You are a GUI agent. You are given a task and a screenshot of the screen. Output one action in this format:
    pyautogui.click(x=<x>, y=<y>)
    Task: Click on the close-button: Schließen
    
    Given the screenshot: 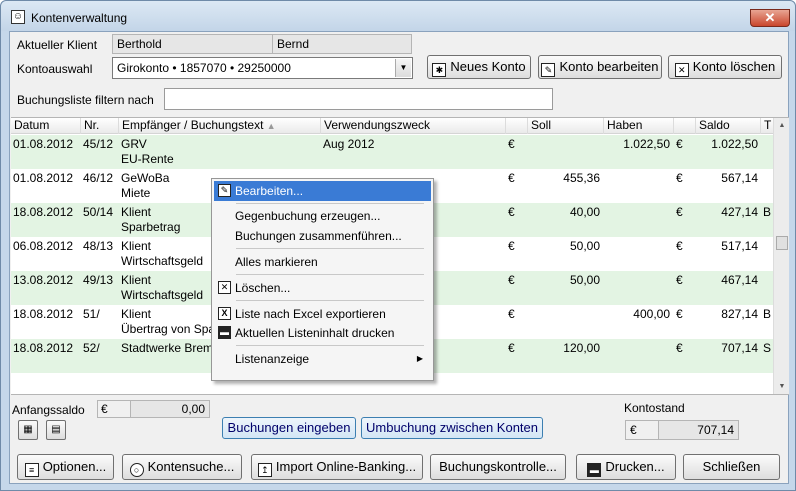 What is the action you would take?
    pyautogui.click(x=731, y=467)
    